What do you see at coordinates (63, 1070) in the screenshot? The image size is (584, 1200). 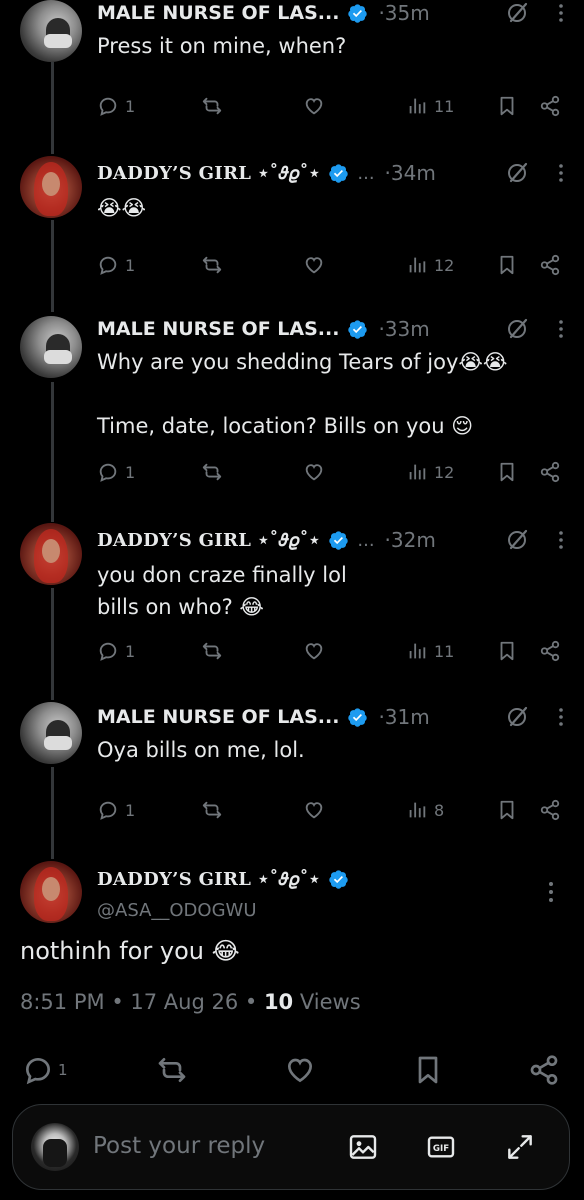 I see `main-reply-count: 1` at bounding box center [63, 1070].